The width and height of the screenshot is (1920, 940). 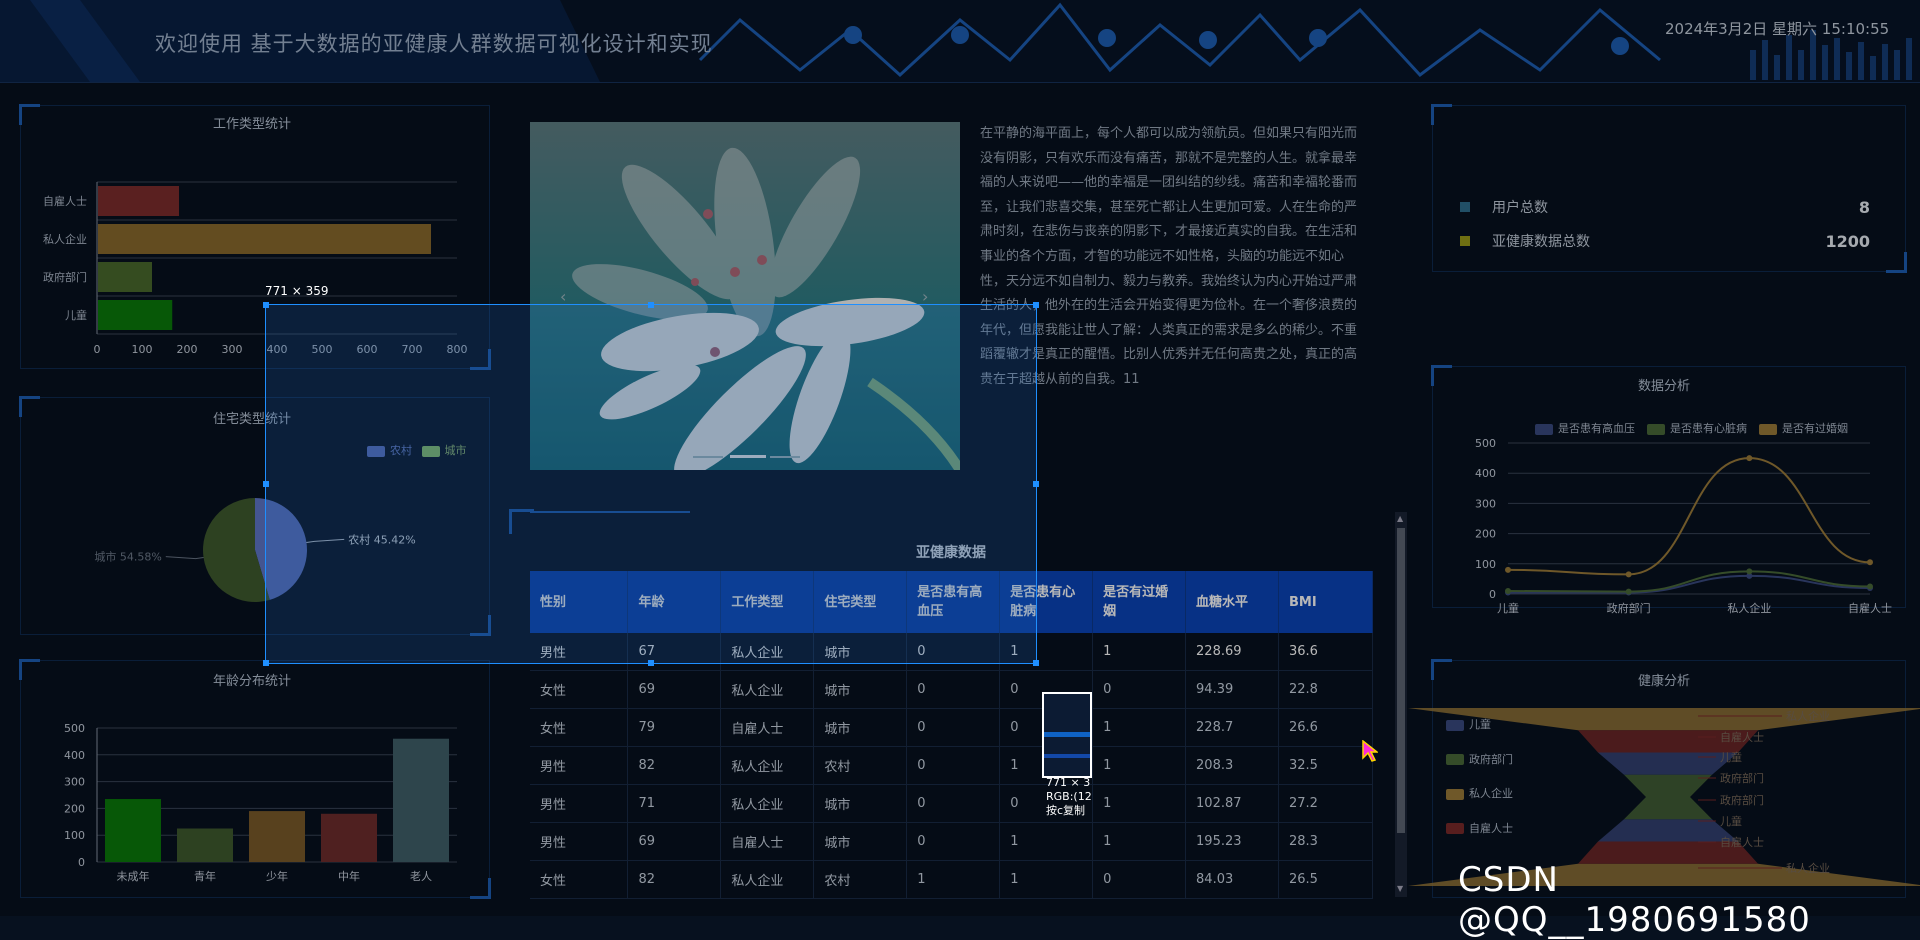 I want to click on mouse-cursor-icon, so click(x=1370, y=751).